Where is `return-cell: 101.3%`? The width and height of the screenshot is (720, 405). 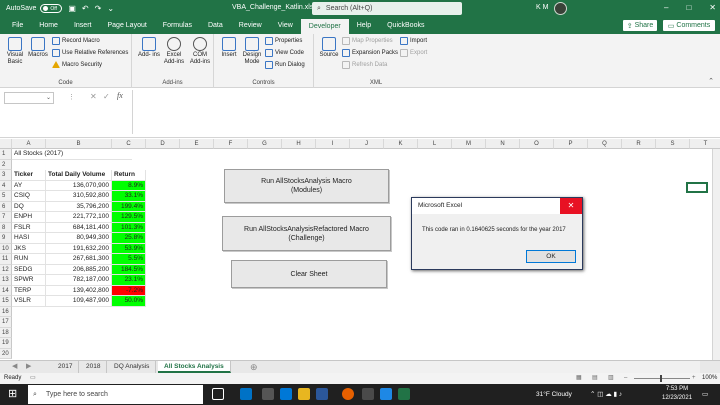 return-cell: 101.3% is located at coordinates (129, 227).